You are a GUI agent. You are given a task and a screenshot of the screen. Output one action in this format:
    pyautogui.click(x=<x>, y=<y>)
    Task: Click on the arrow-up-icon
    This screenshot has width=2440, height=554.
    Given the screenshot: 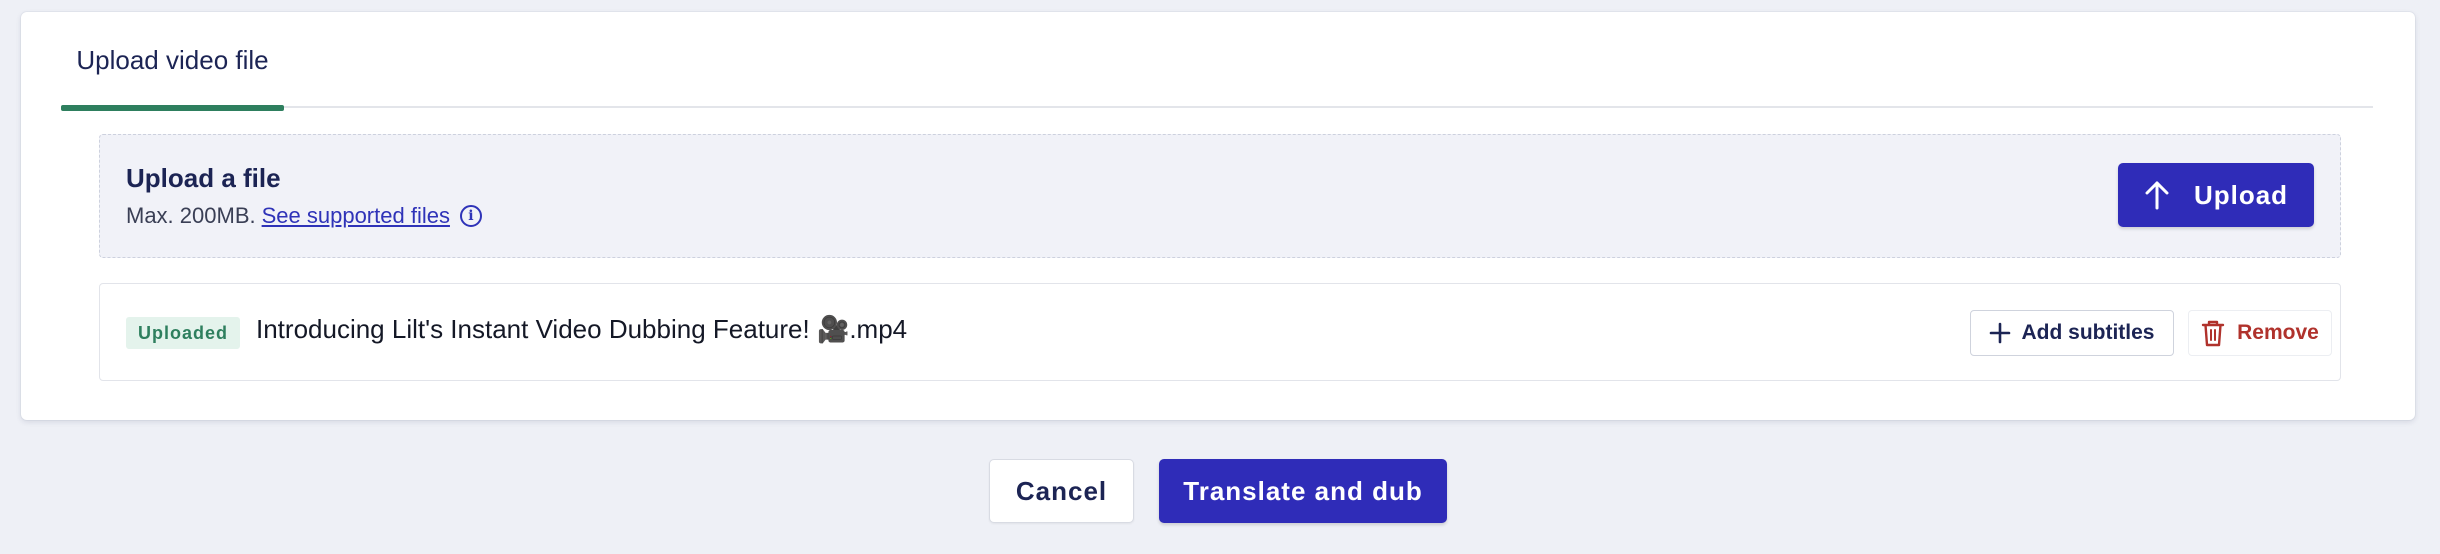 What is the action you would take?
    pyautogui.click(x=2157, y=195)
    